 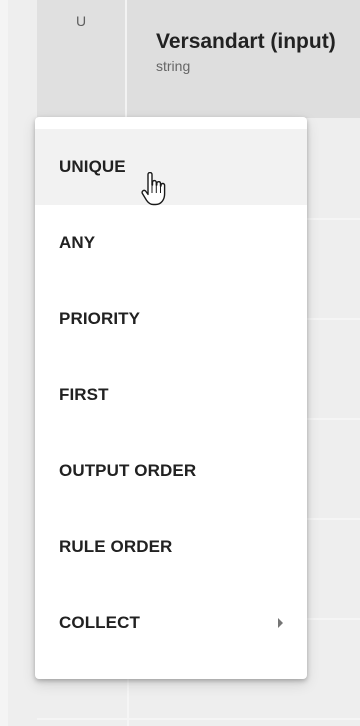 I want to click on input-column-type: string, so click(x=173, y=66).